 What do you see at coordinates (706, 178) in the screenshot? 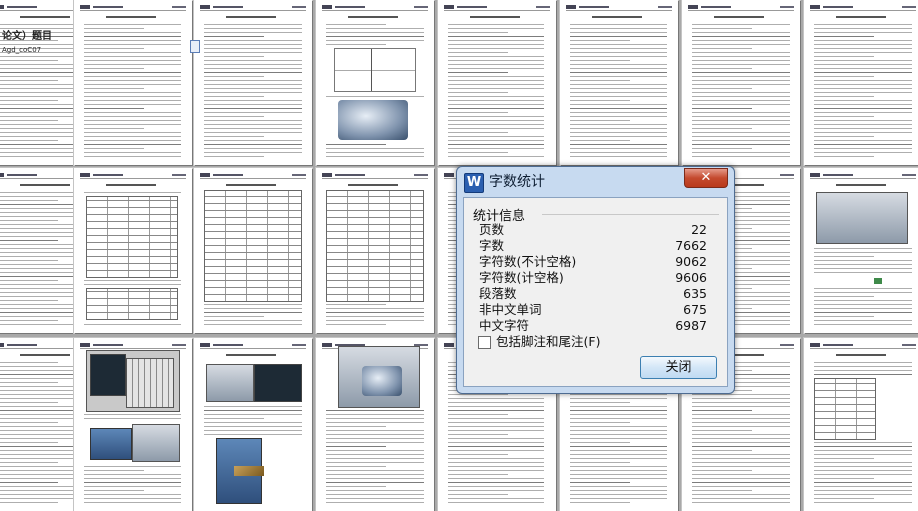
I see `close-icon: ✕` at bounding box center [706, 178].